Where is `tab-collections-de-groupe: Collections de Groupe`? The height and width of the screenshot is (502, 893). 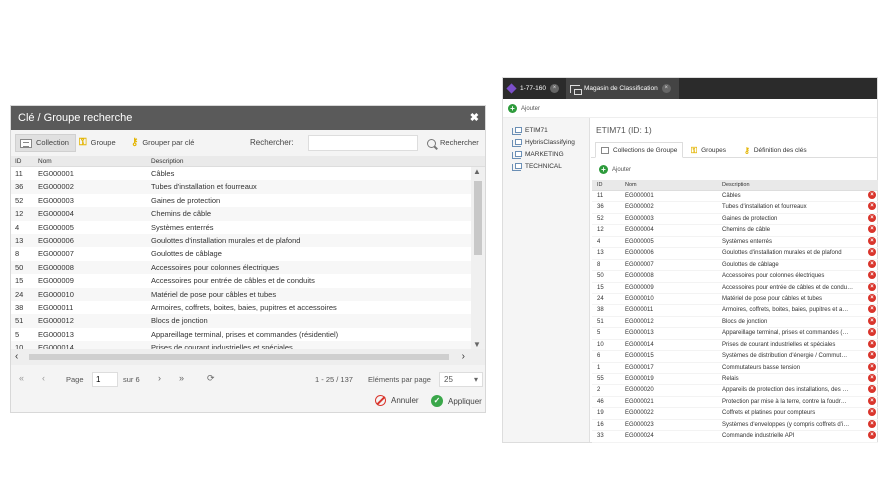
tab-collections-de-groupe: Collections de Groupe is located at coordinates (639, 150).